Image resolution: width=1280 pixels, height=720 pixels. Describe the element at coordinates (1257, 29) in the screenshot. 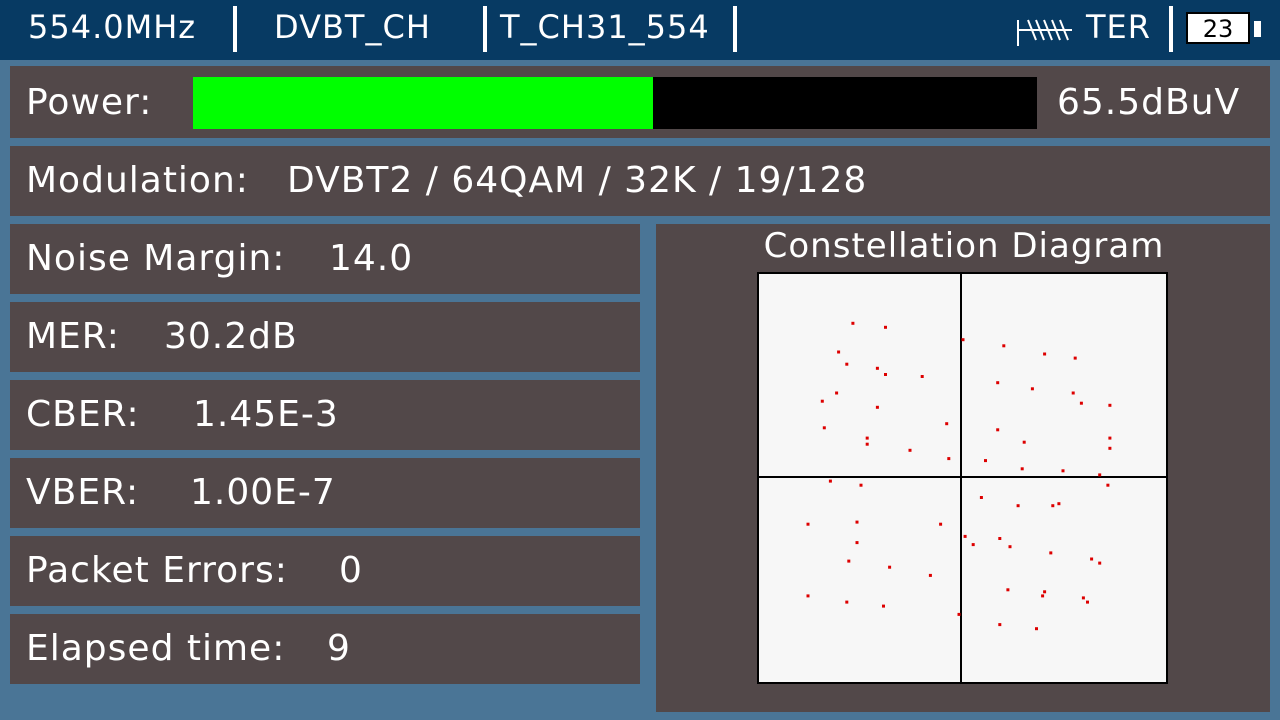

I see `battery-tip` at that location.